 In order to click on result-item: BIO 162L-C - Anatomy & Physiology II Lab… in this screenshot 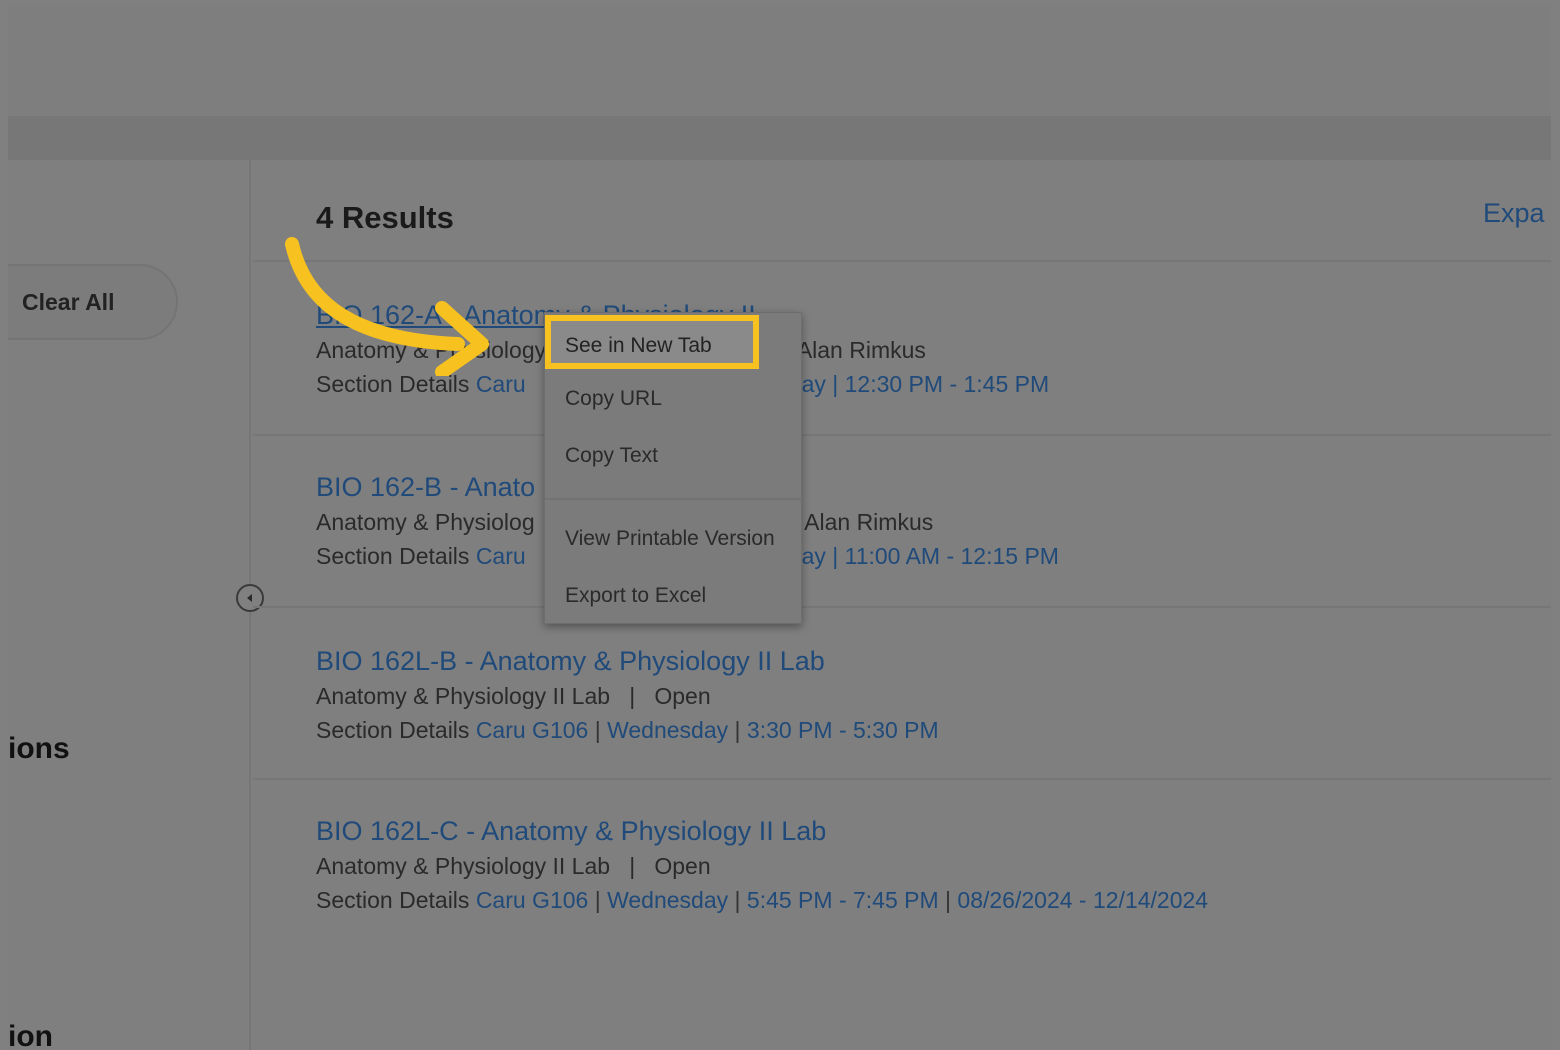, I will do `click(916, 865)`.